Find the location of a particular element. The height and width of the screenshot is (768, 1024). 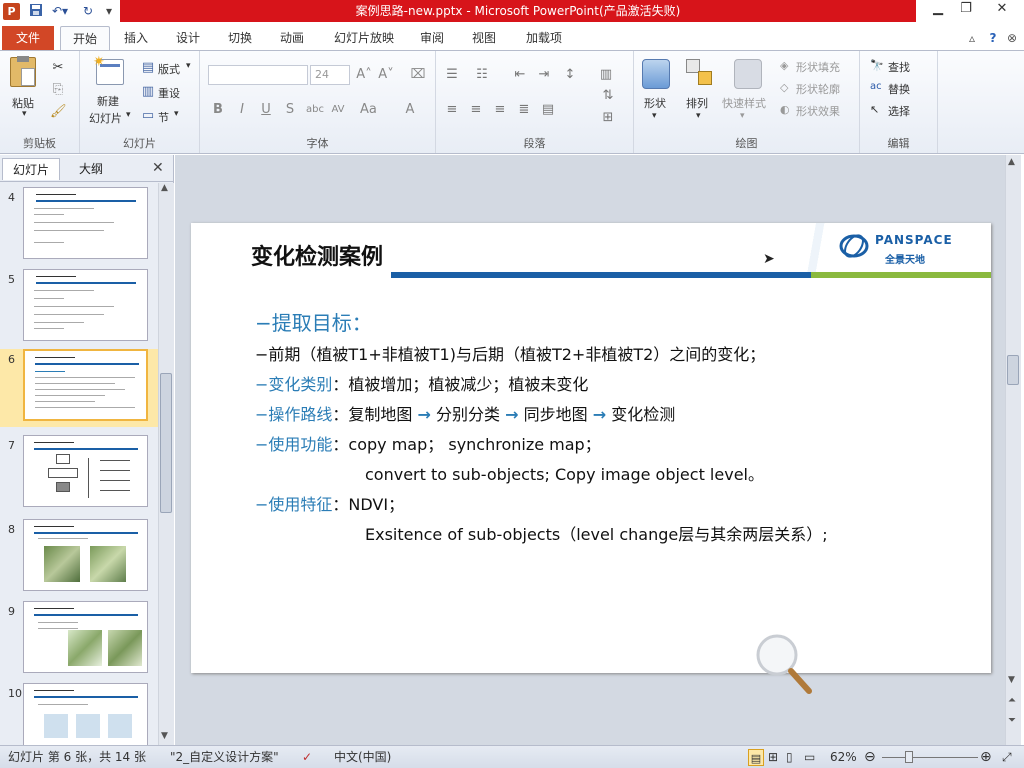

bullets-icon: ☰ is located at coordinates (452, 75).